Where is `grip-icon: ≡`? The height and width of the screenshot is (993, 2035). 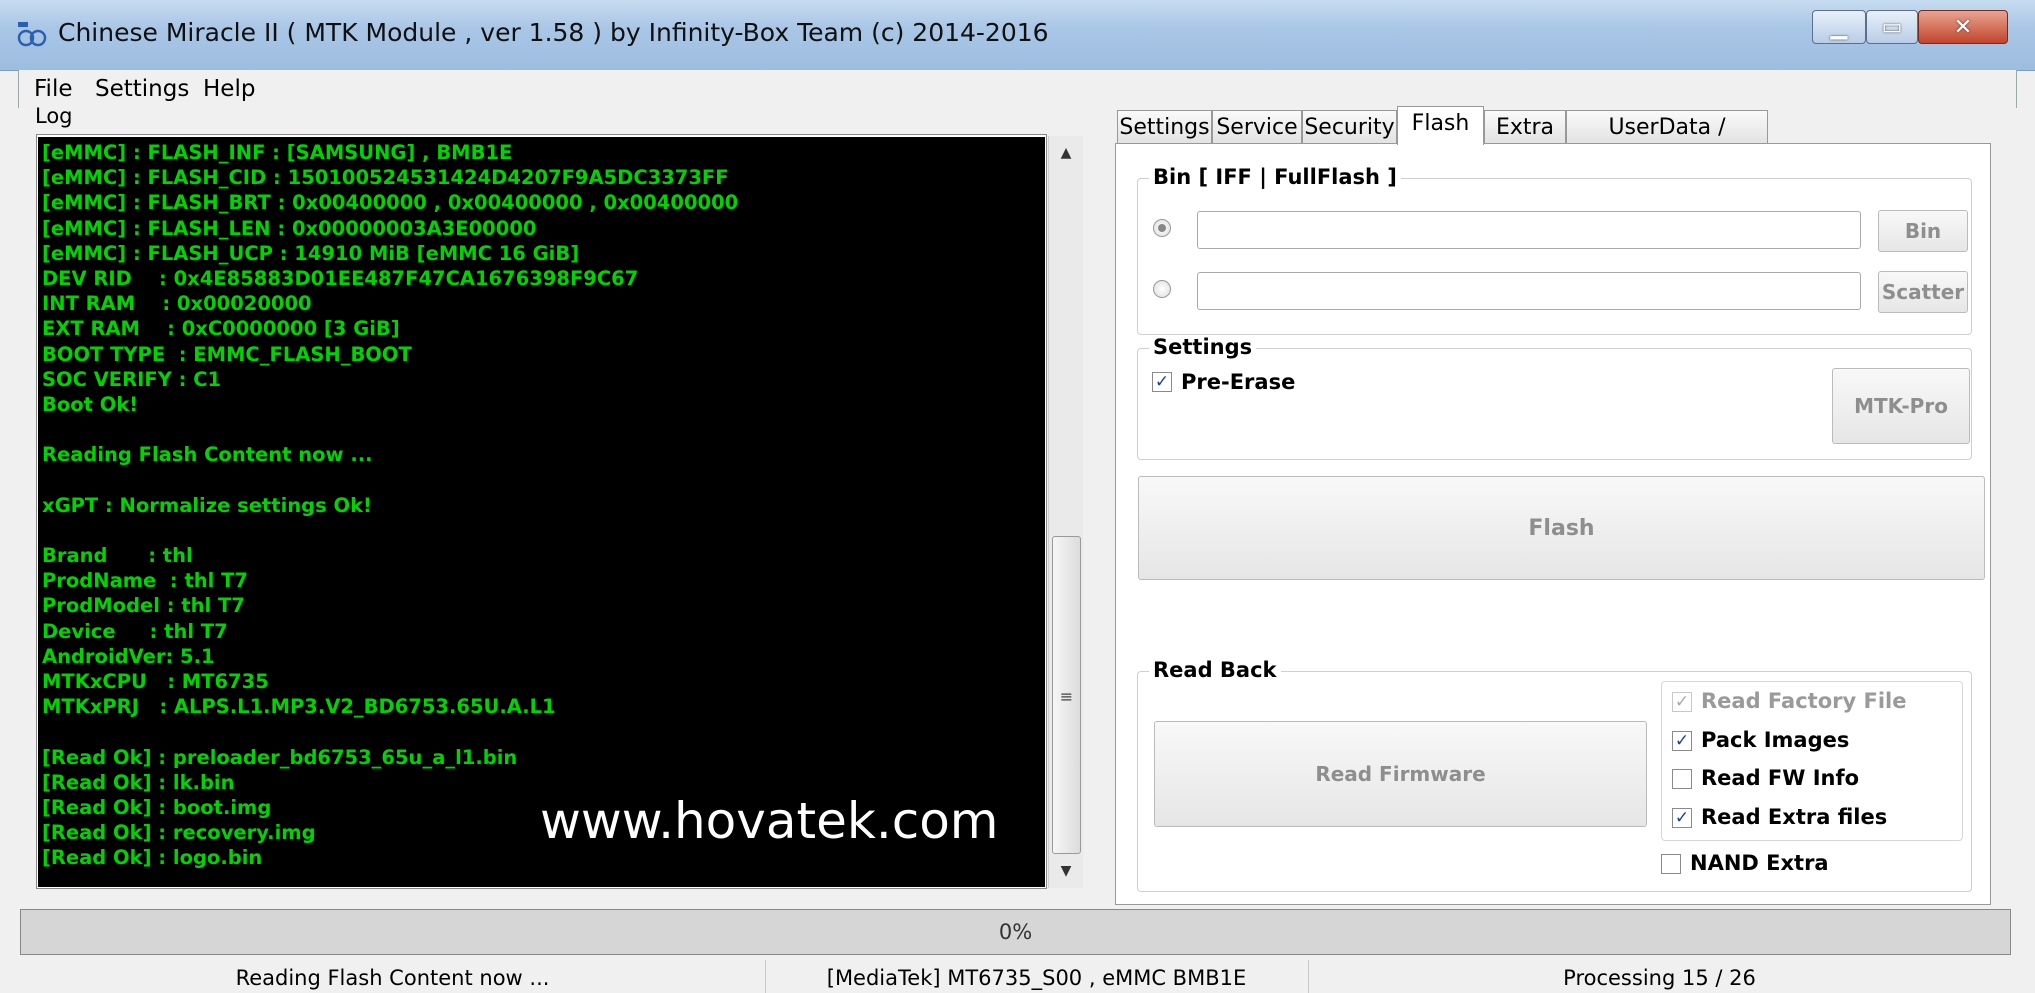 grip-icon: ≡ is located at coordinates (1066, 696).